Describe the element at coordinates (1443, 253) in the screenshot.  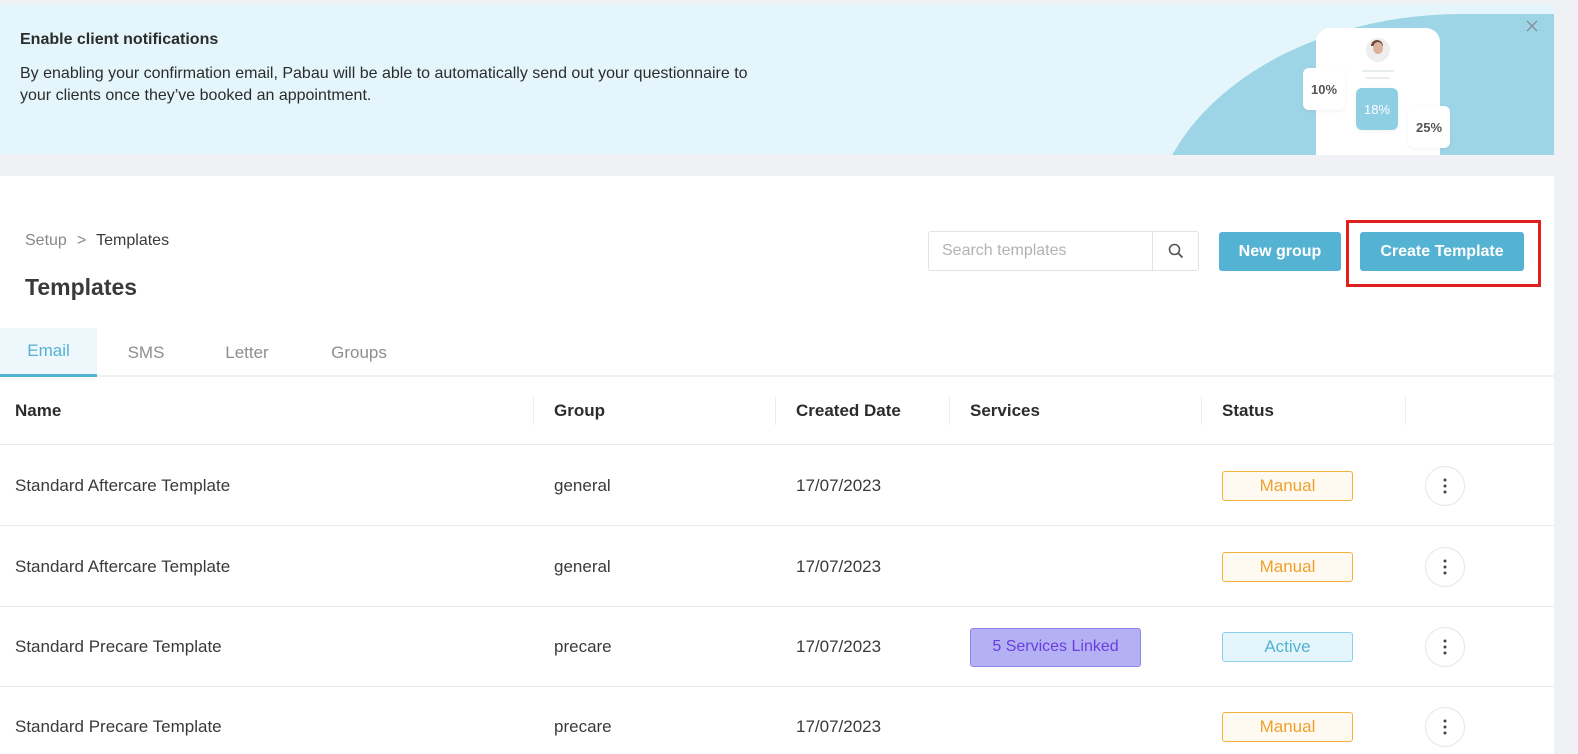
I see `highlight-box` at that location.